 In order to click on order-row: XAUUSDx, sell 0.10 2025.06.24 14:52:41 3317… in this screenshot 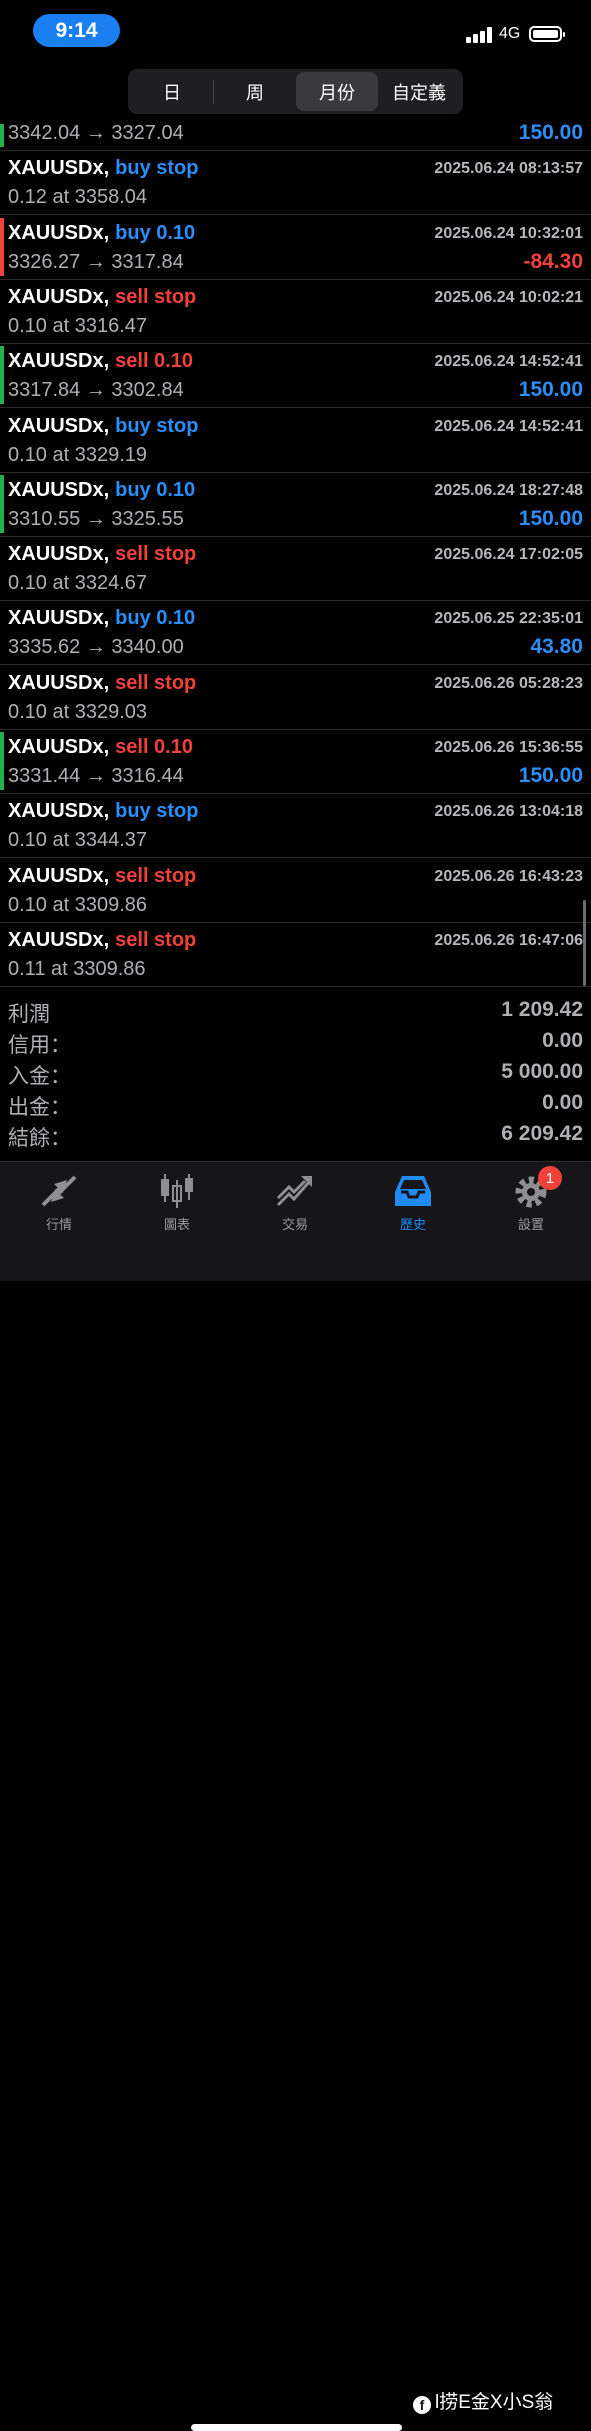, I will do `click(295, 376)`.